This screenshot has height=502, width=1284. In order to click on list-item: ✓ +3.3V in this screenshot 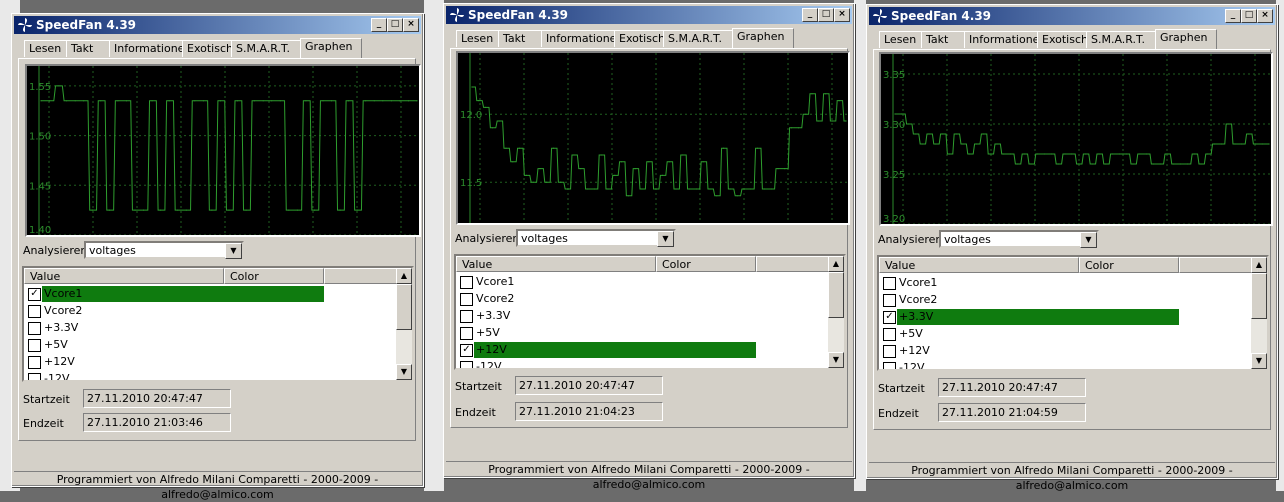, I will do `click(1066, 317)`.